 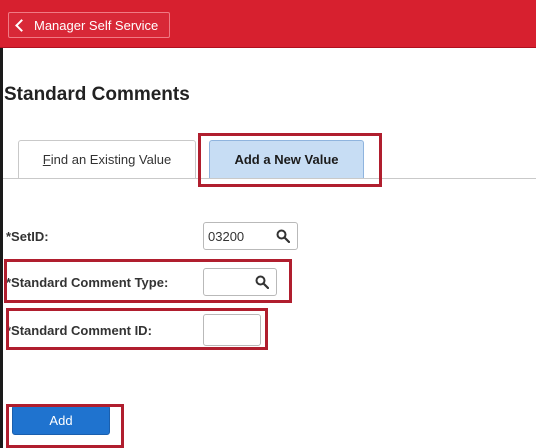 I want to click on top-header-bar: Manager Self Service, so click(x=268, y=24).